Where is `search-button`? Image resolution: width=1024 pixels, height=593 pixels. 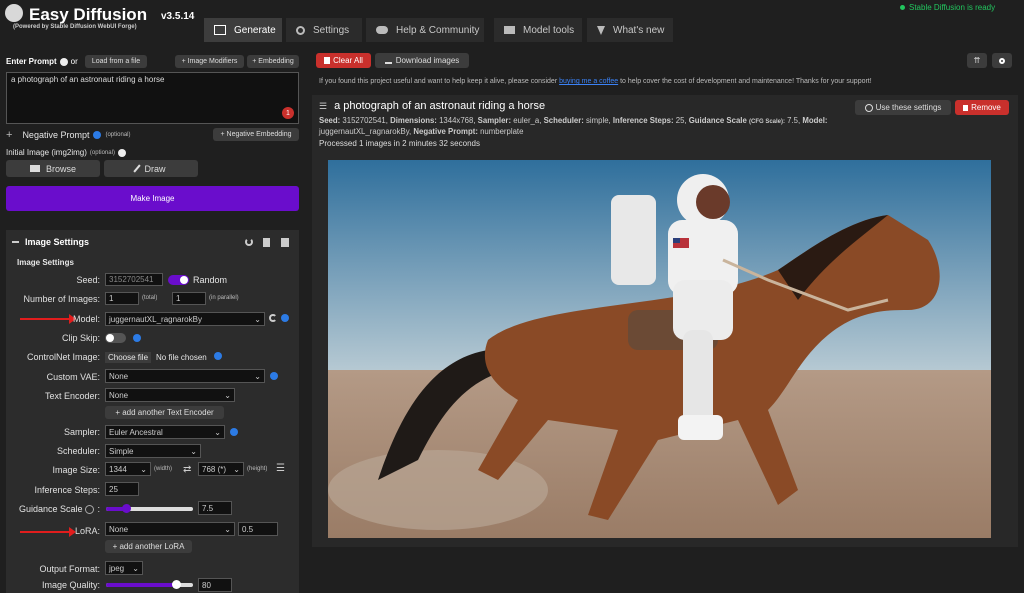 search-button is located at coordinates (1002, 60).